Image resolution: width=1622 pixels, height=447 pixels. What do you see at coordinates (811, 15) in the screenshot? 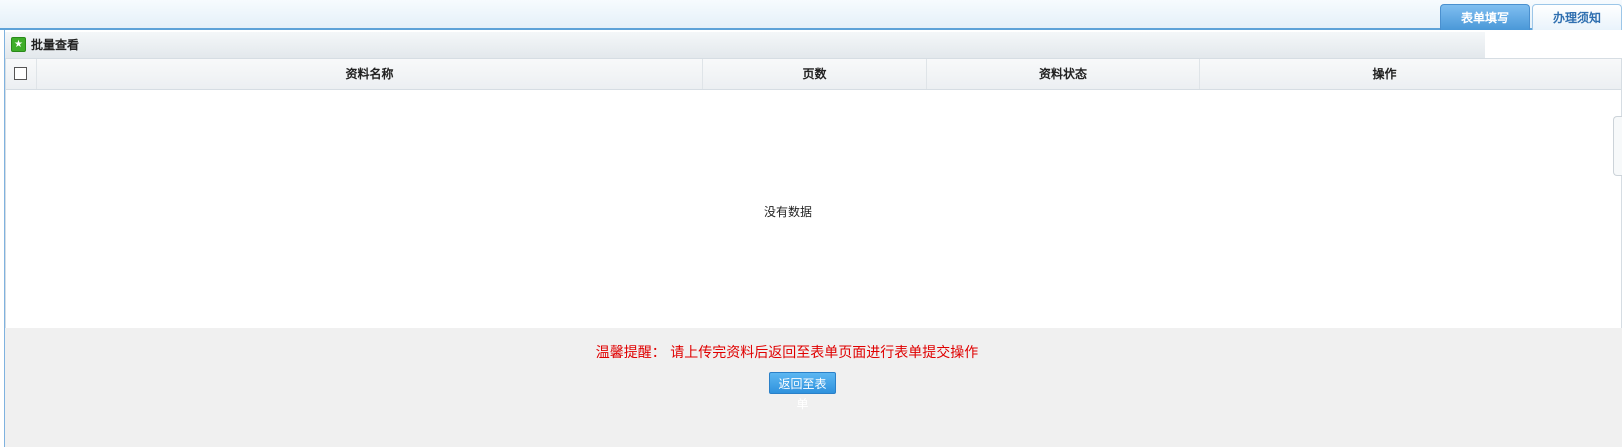
I see `top-tab-bar: 表单填写 办理须知` at bounding box center [811, 15].